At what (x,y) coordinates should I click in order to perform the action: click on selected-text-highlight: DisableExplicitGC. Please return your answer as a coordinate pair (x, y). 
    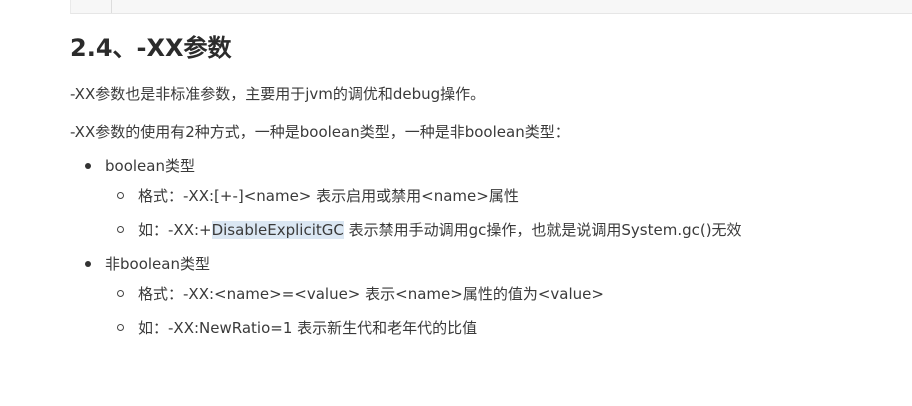
    Looking at the image, I should click on (277, 230).